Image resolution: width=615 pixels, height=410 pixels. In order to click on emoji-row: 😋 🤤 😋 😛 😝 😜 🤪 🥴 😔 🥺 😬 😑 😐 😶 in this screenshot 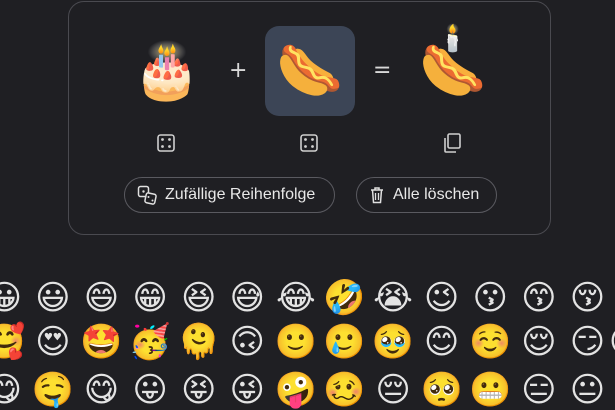, I will do `click(307, 388)`.